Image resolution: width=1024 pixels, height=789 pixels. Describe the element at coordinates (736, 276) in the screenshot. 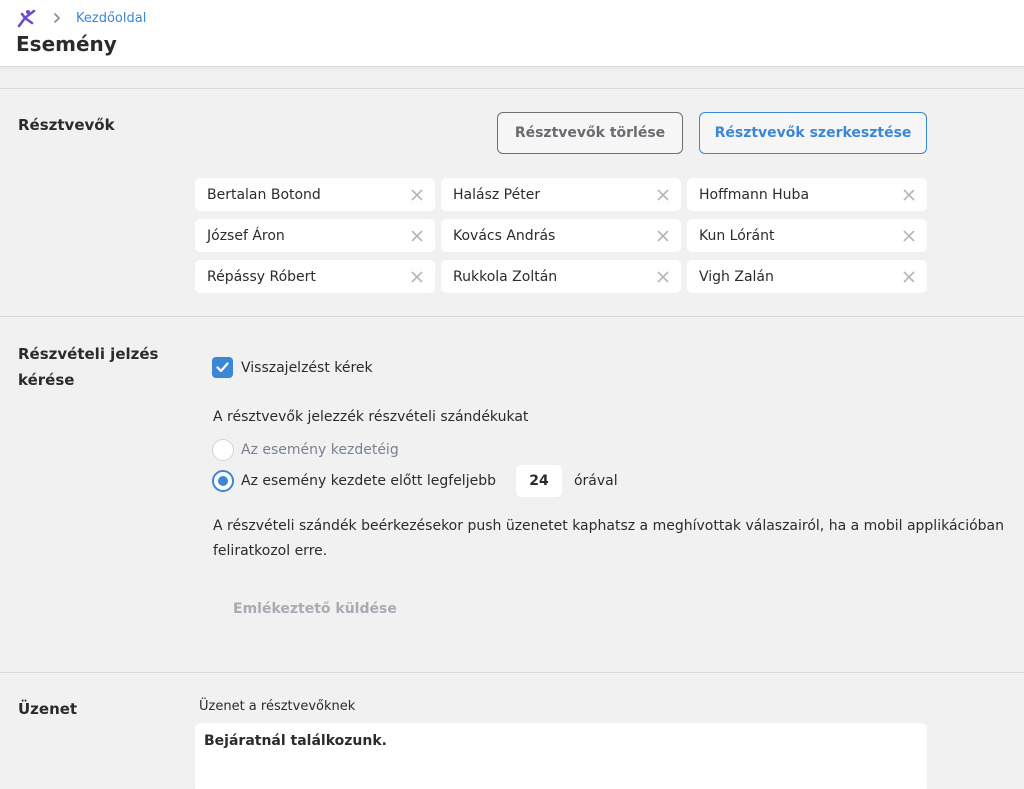

I see `participant-name: Vigh Zalán` at that location.